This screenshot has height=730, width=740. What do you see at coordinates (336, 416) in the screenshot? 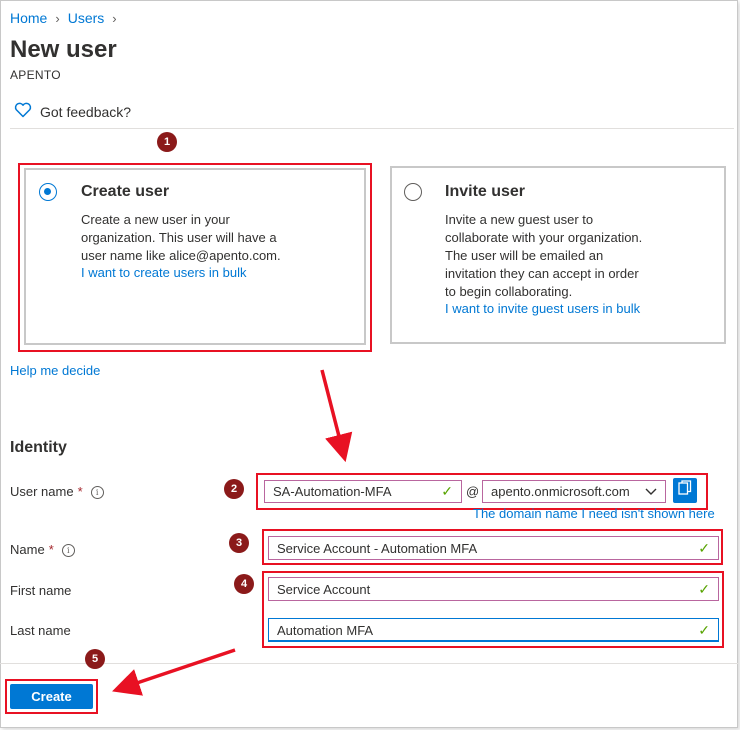
I see `arrow-to-username` at bounding box center [336, 416].